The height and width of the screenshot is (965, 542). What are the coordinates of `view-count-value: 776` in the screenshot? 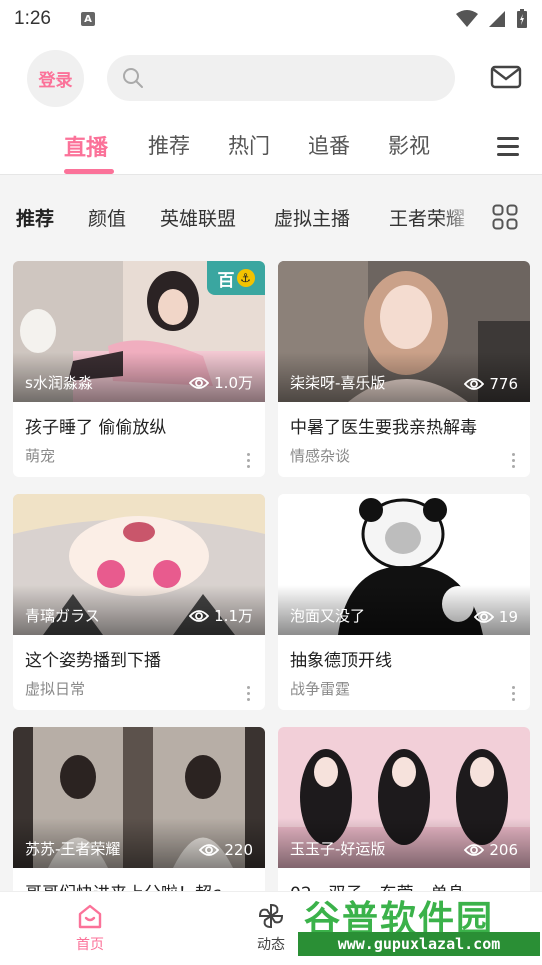 It's located at (503, 384).